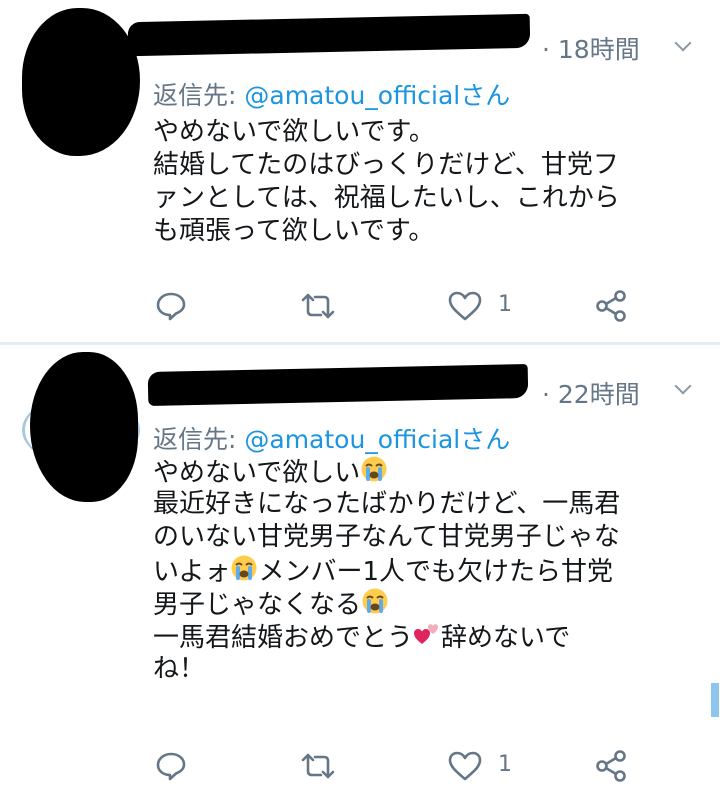 The width and height of the screenshot is (720, 810). Describe the element at coordinates (386, 165) in the screenshot. I see `tweet-text-line: 結婚してたのはびっくりだけど、甘党フ` at that location.